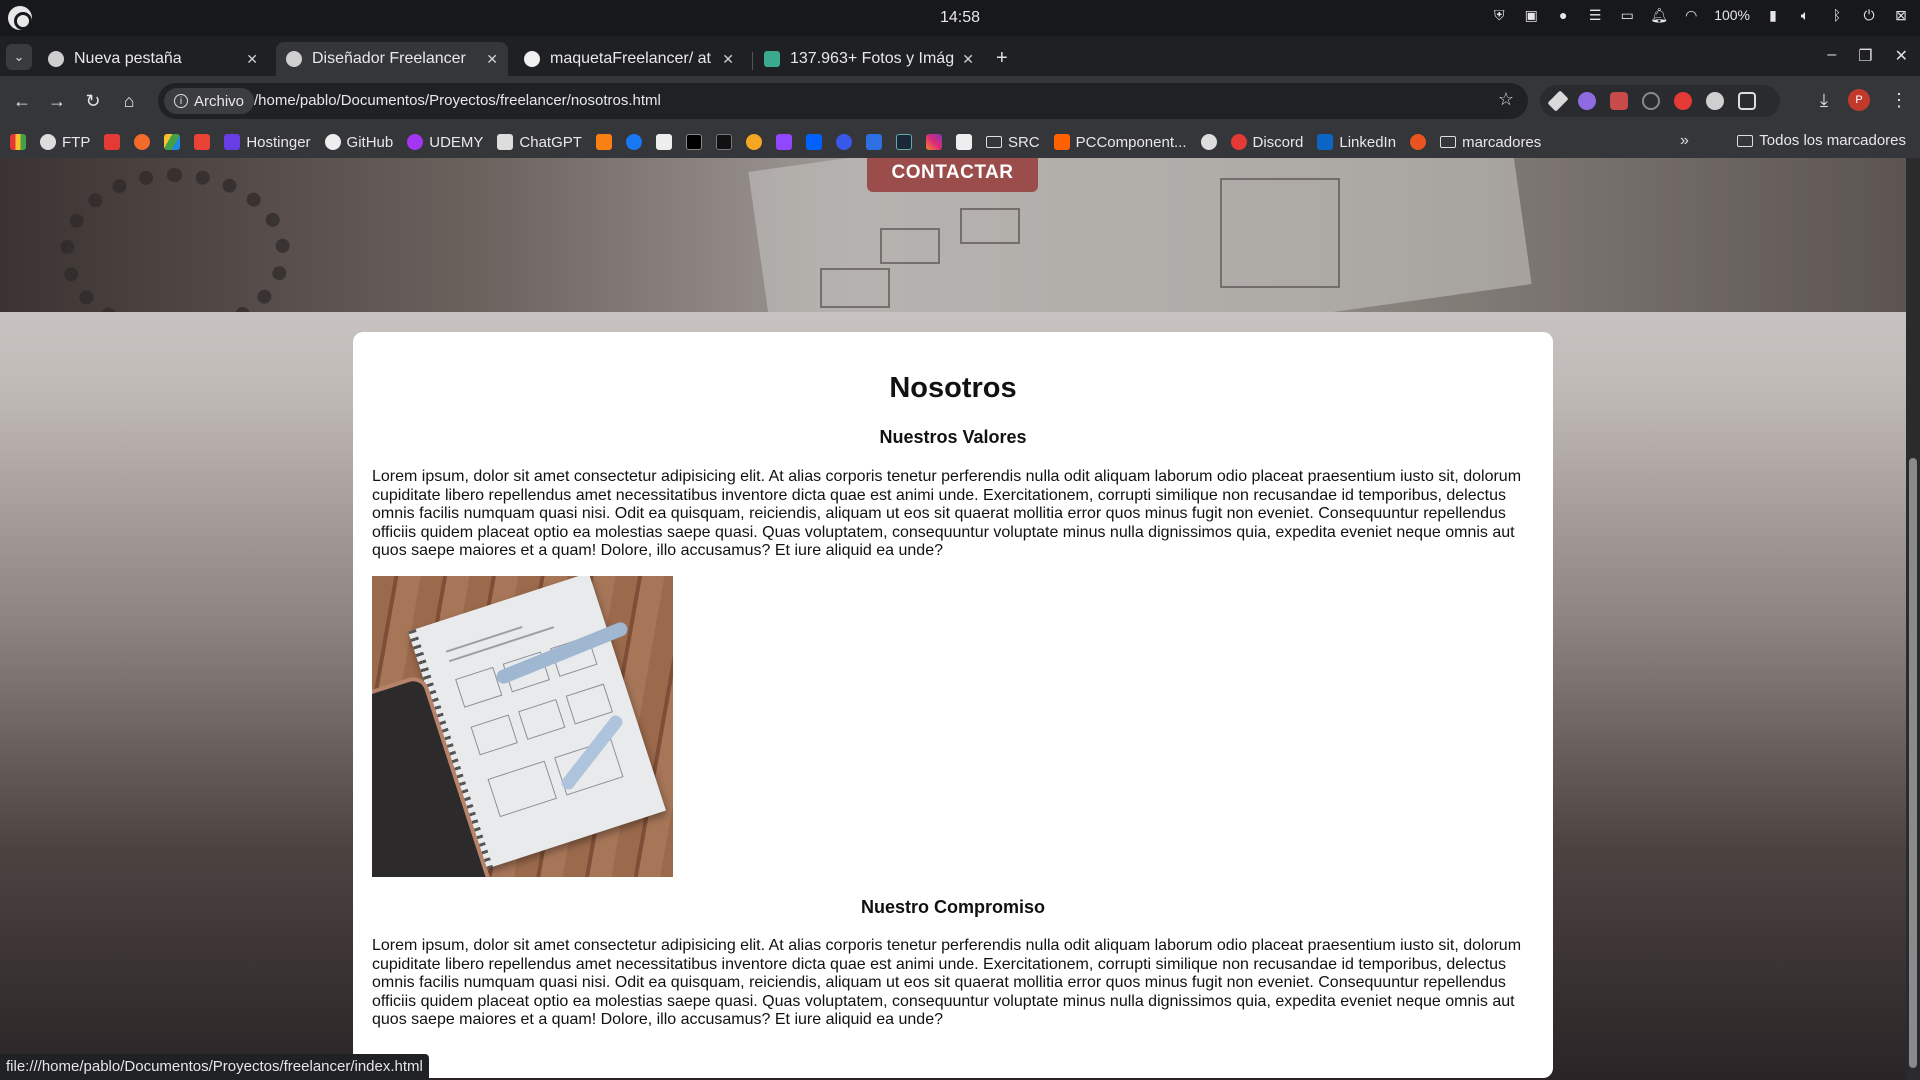 This screenshot has height=1080, width=1920. I want to click on bookmark-discord: Discord, so click(1267, 142).